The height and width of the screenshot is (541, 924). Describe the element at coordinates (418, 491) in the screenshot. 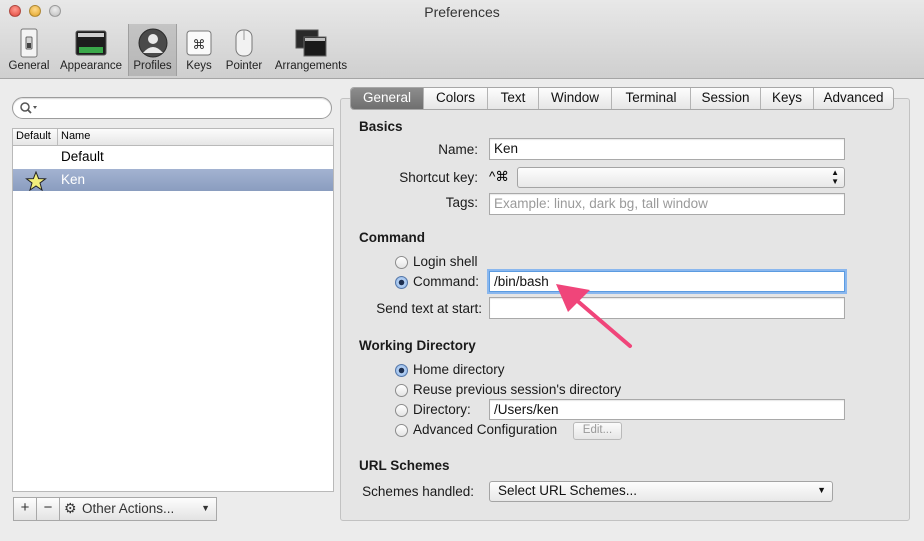

I see `schemes-handled-label: Schemes handled:` at that location.